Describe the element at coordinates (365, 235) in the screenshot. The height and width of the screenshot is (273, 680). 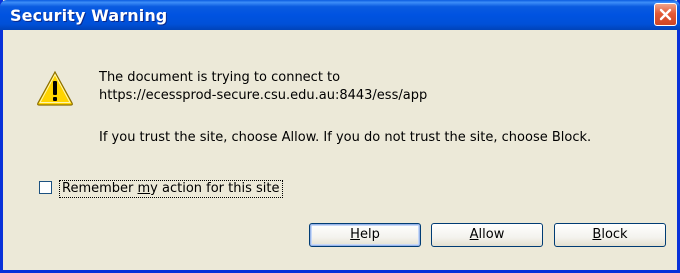
I see `help-button: Help` at that location.